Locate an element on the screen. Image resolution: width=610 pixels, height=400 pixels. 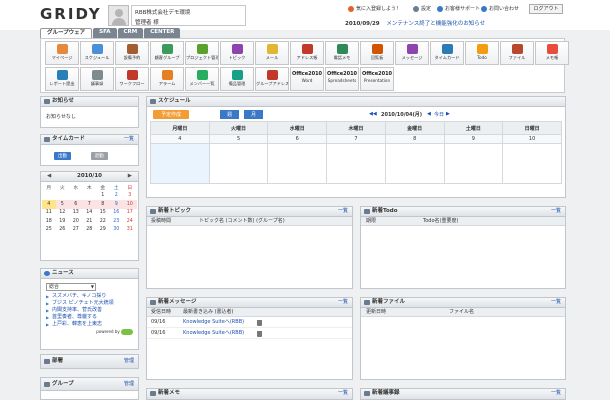
timecard-list-link: 一覧 is located at coordinates (129, 139).